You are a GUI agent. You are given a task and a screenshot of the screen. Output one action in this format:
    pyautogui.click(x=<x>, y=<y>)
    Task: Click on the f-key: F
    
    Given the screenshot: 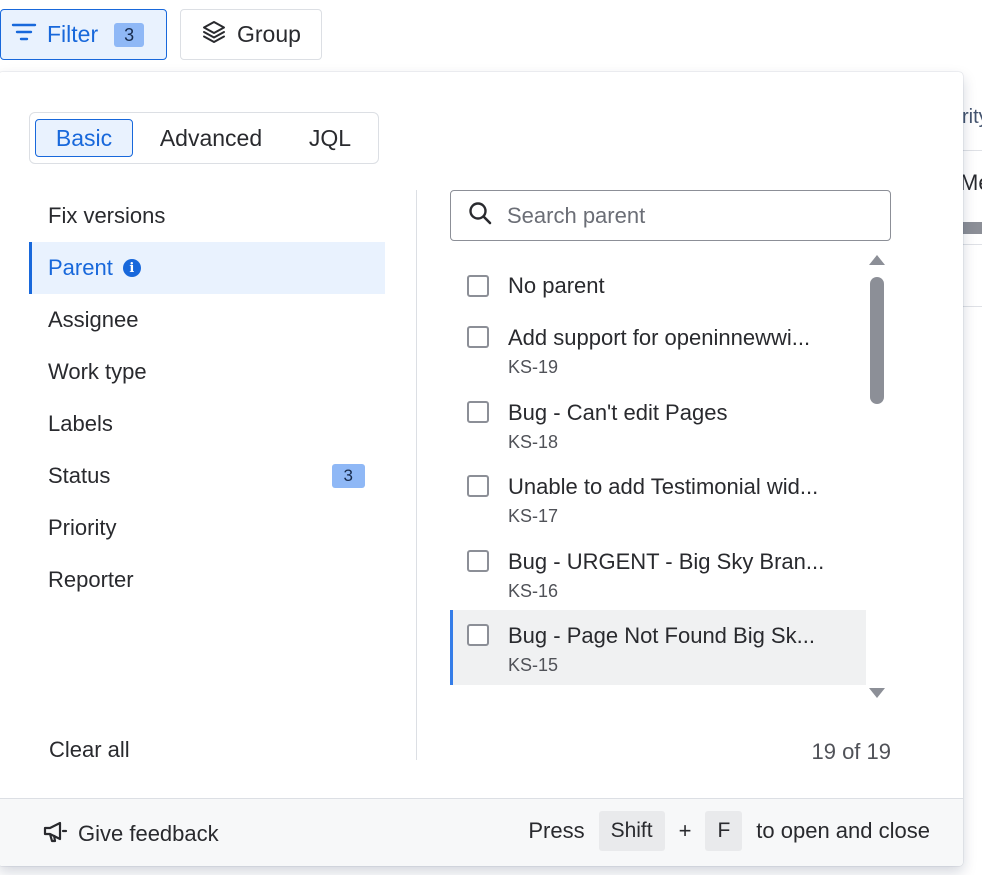 What is the action you would take?
    pyautogui.click(x=724, y=831)
    